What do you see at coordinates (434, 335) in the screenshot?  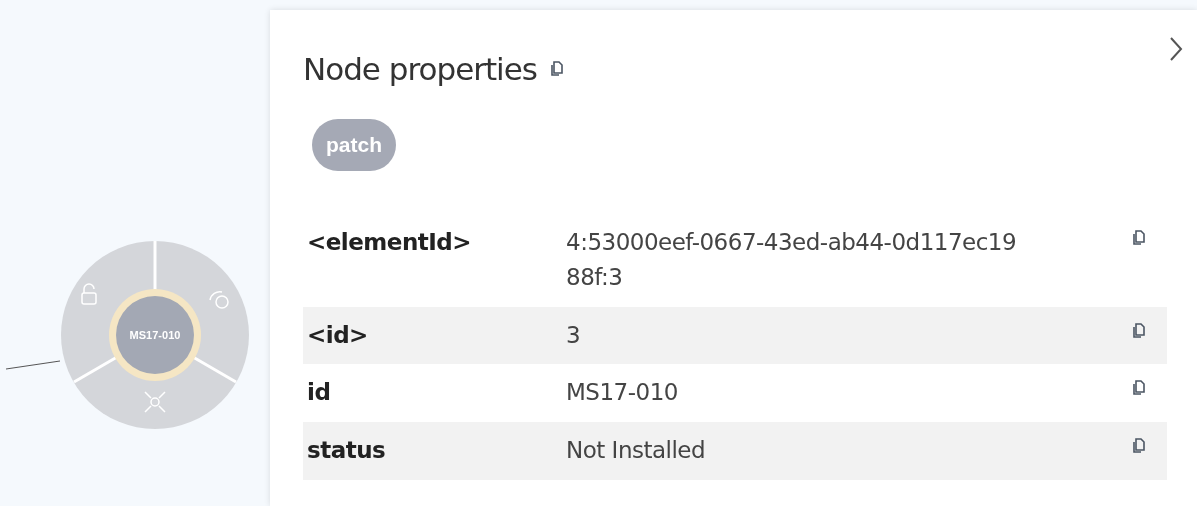 I see `property-key: <id>` at bounding box center [434, 335].